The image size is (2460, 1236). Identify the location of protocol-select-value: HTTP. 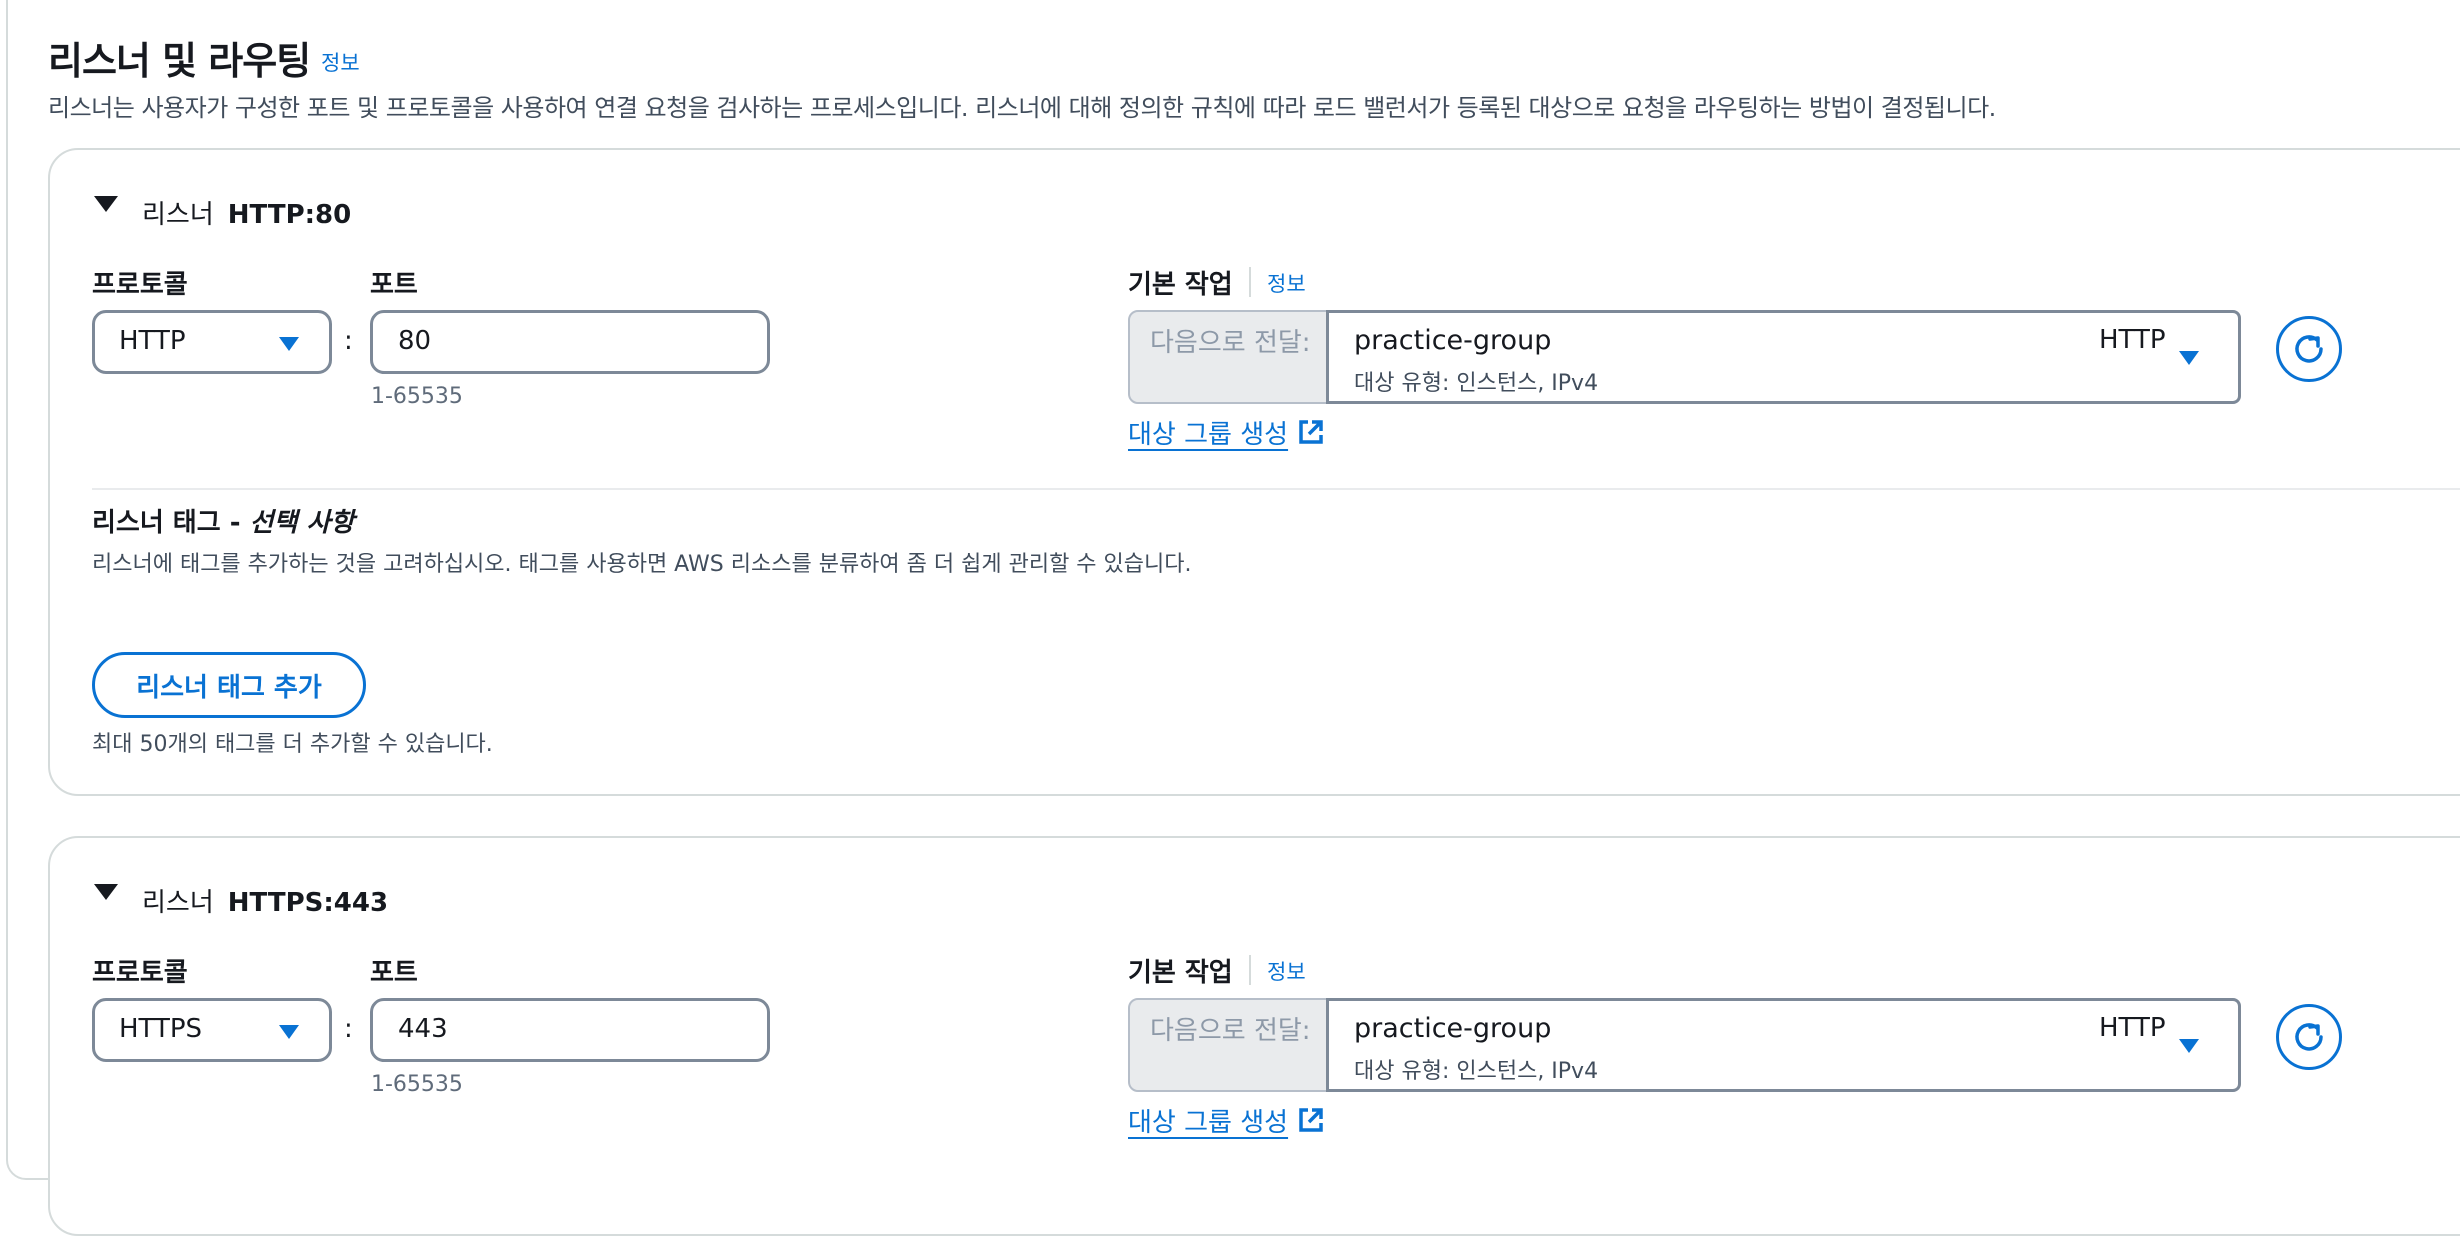
(152, 341).